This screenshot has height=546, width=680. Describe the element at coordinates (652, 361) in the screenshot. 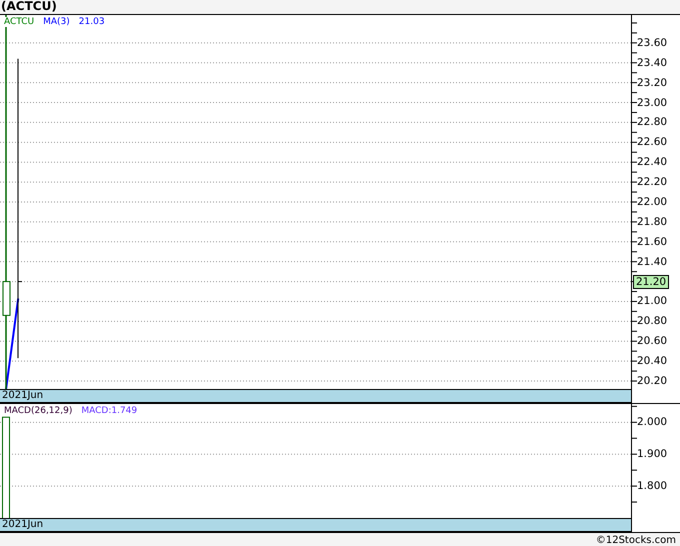

I see `tick-label: 20.40` at that location.